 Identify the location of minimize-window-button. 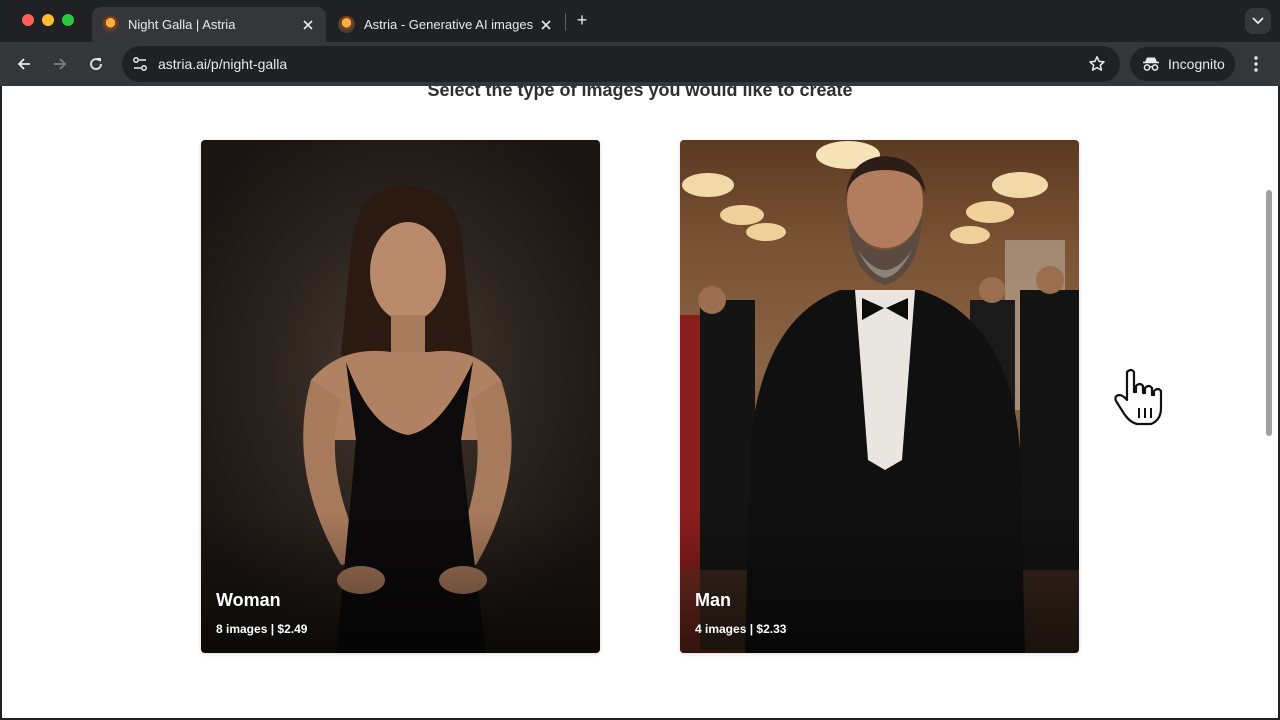
(48, 20).